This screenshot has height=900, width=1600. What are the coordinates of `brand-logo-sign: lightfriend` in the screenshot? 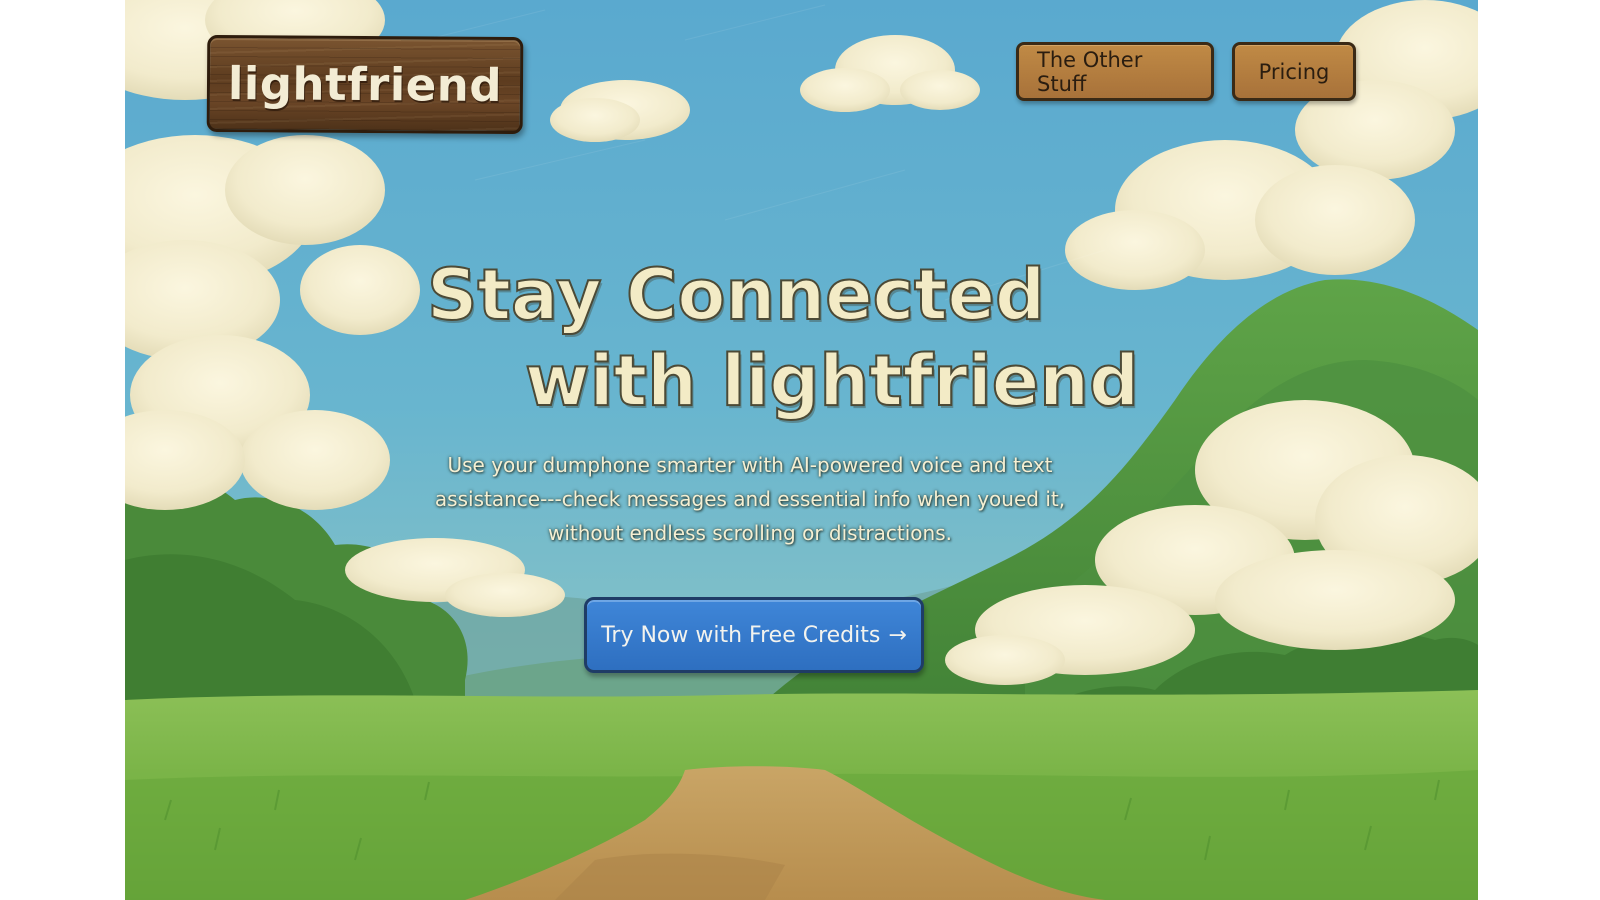 It's located at (365, 84).